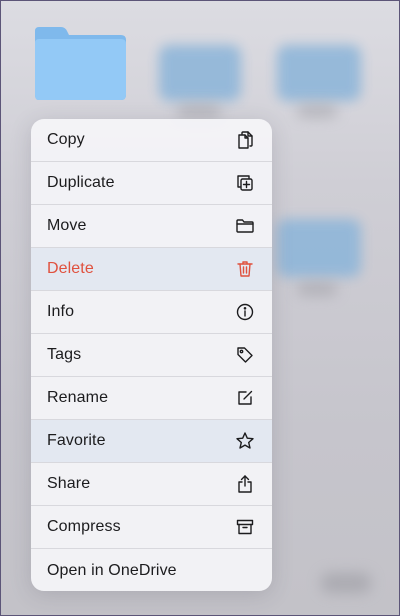  I want to click on menu-item-delete: Delete, so click(151, 269).